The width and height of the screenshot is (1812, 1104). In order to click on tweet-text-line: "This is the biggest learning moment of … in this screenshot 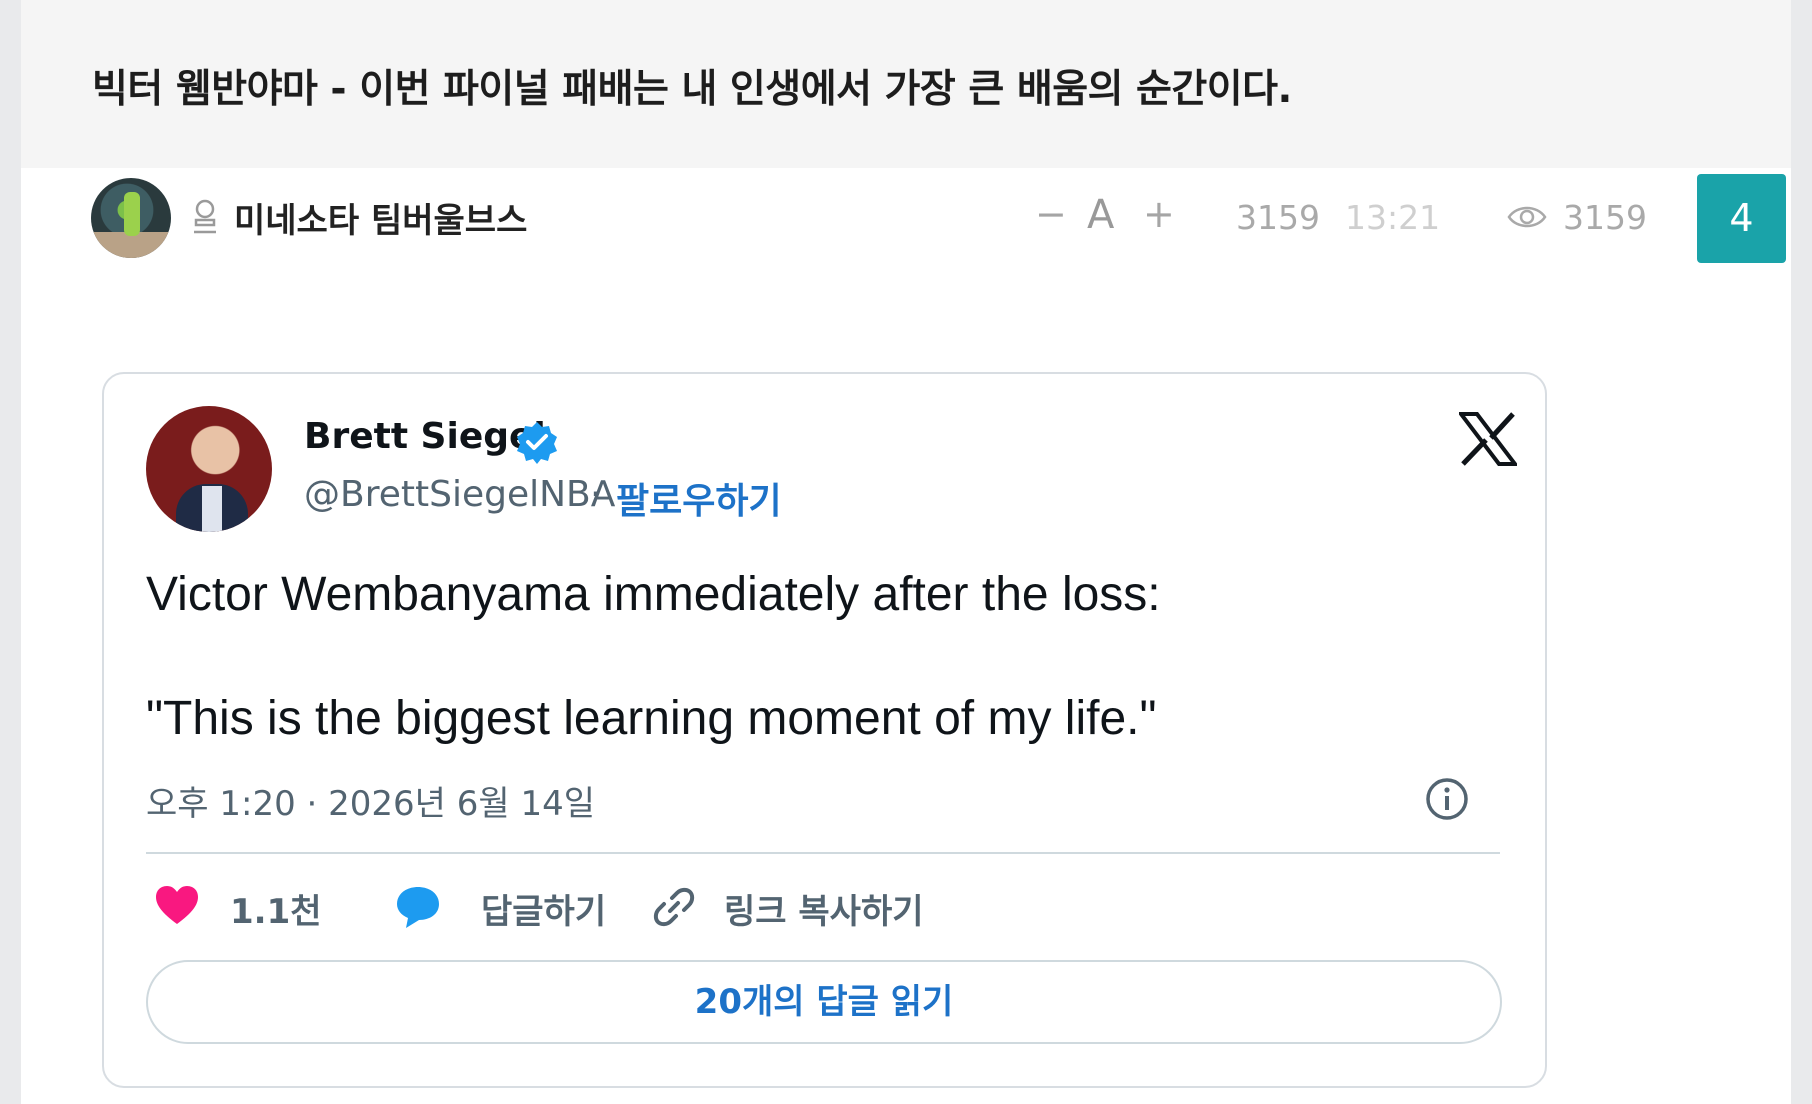, I will do `click(651, 718)`.